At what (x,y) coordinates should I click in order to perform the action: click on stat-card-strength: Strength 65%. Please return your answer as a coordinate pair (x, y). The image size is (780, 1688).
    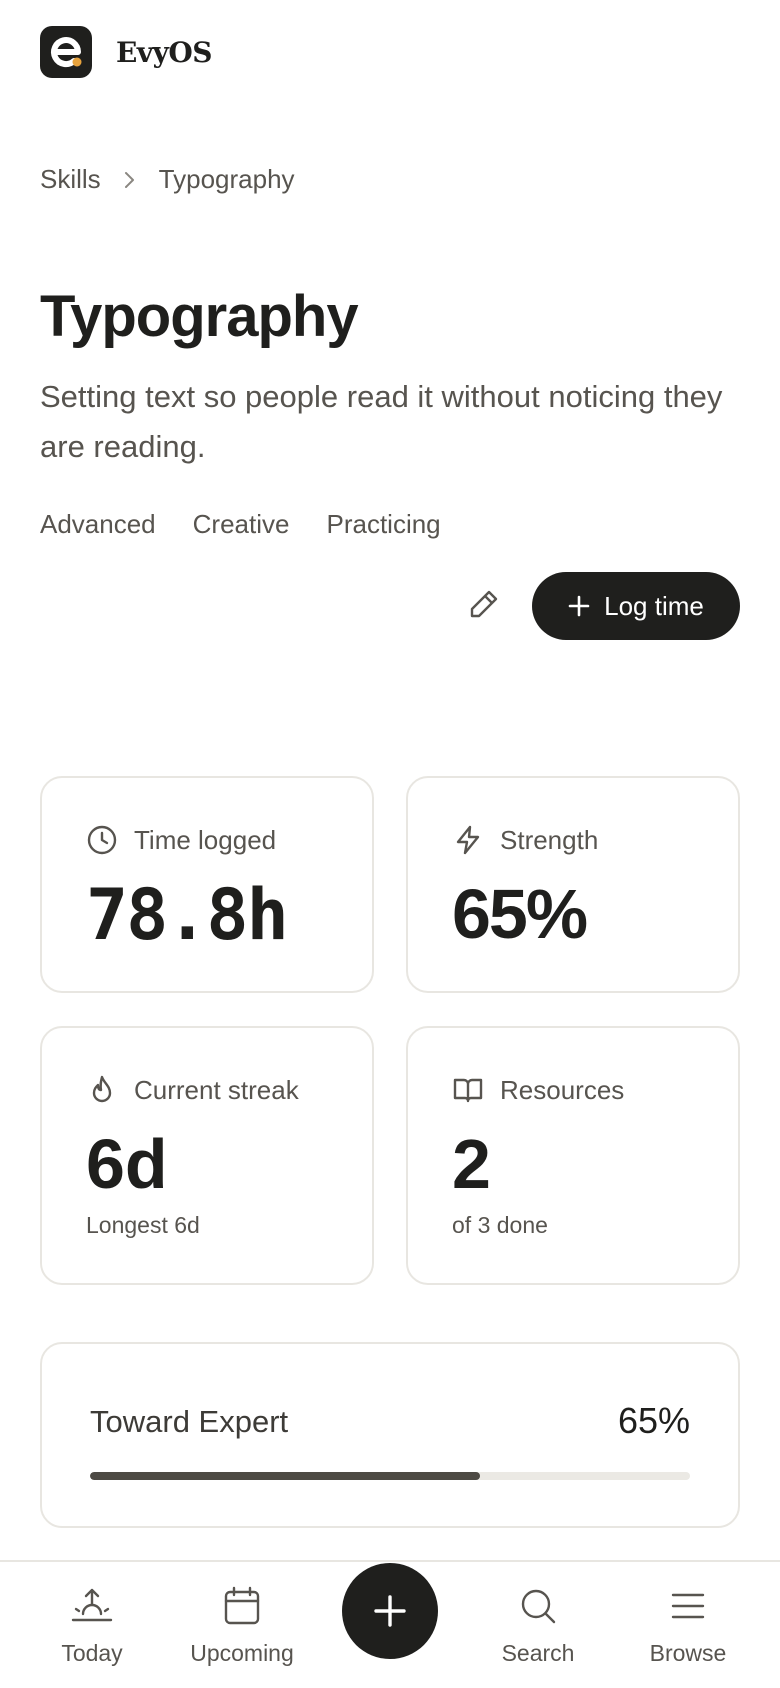
    Looking at the image, I should click on (573, 884).